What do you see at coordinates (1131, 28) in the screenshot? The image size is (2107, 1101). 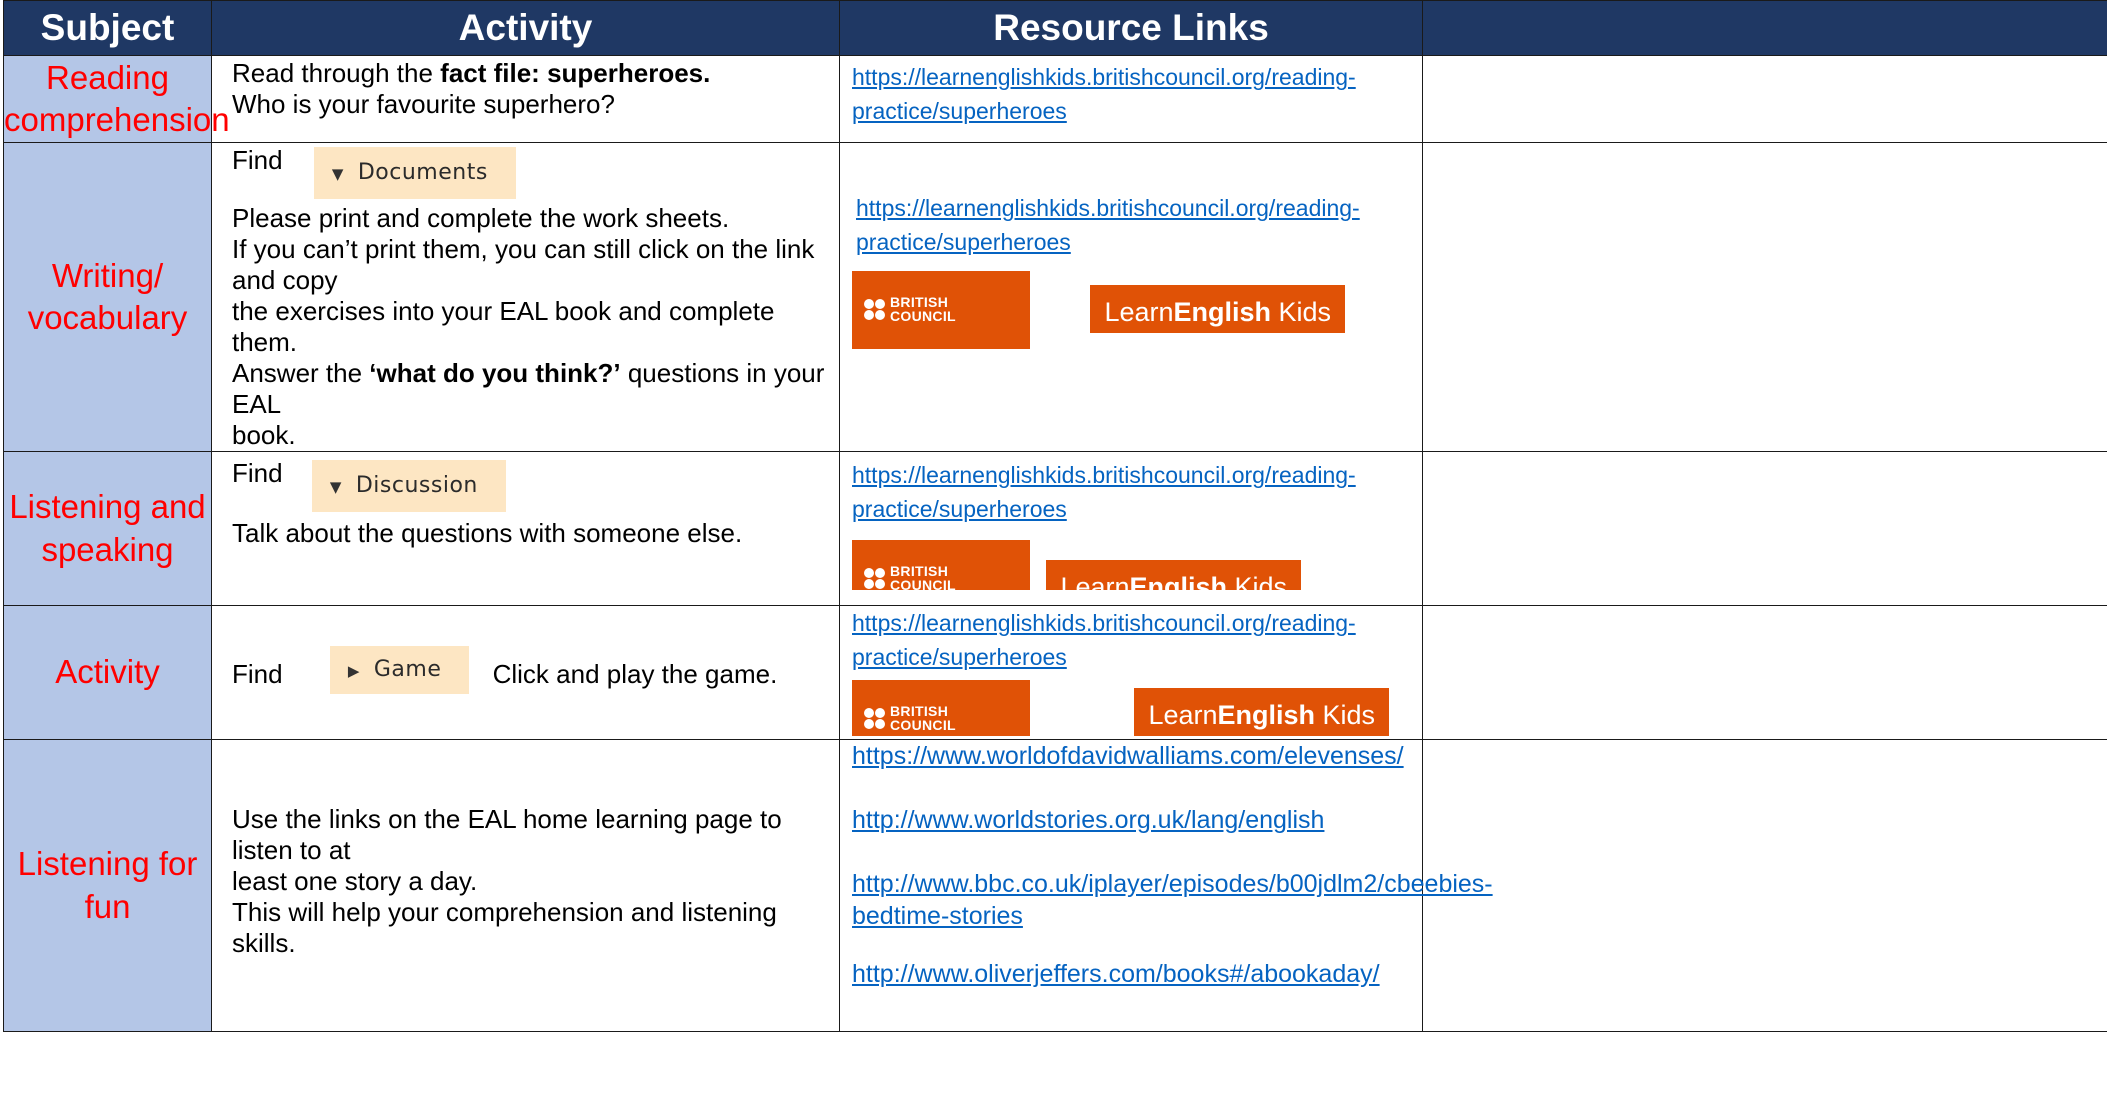 I see `header-resource-links: Resource Links` at bounding box center [1131, 28].